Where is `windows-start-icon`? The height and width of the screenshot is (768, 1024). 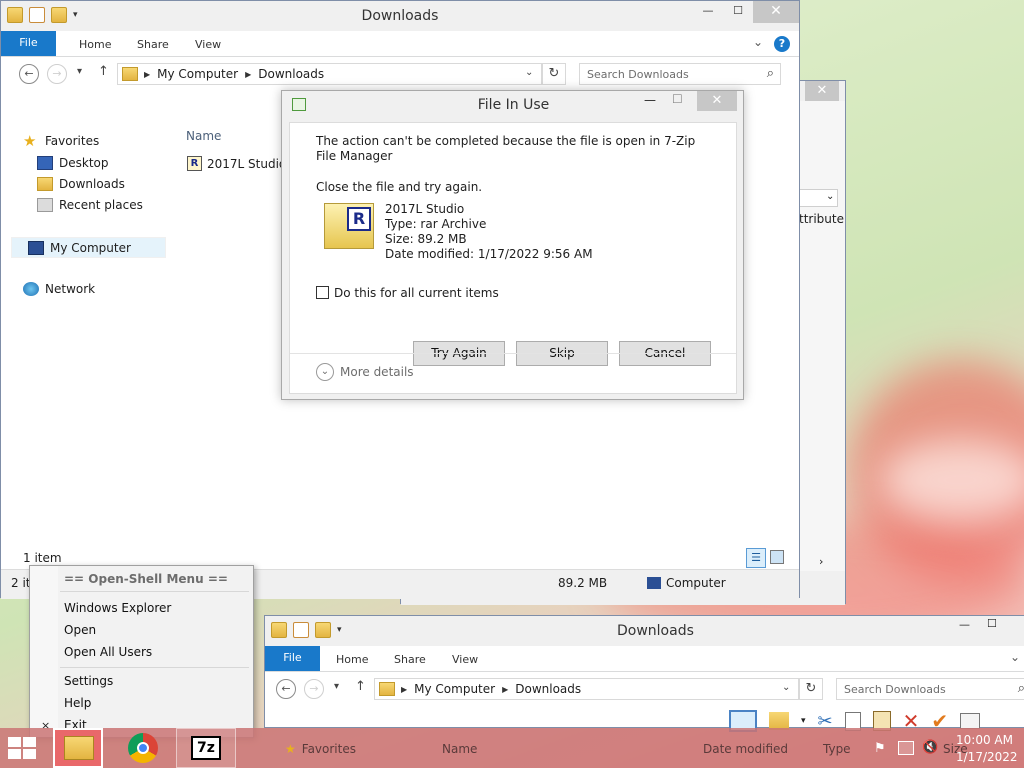 windows-start-icon is located at coordinates (23, 748).